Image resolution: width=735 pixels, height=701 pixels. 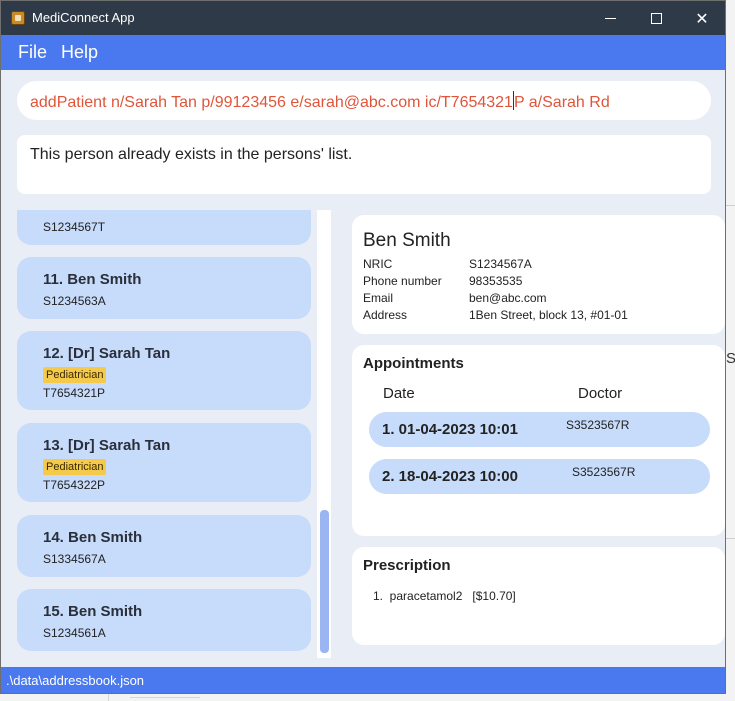 I want to click on appointment-date: 2. 18-04-2023 10:00, so click(x=450, y=476).